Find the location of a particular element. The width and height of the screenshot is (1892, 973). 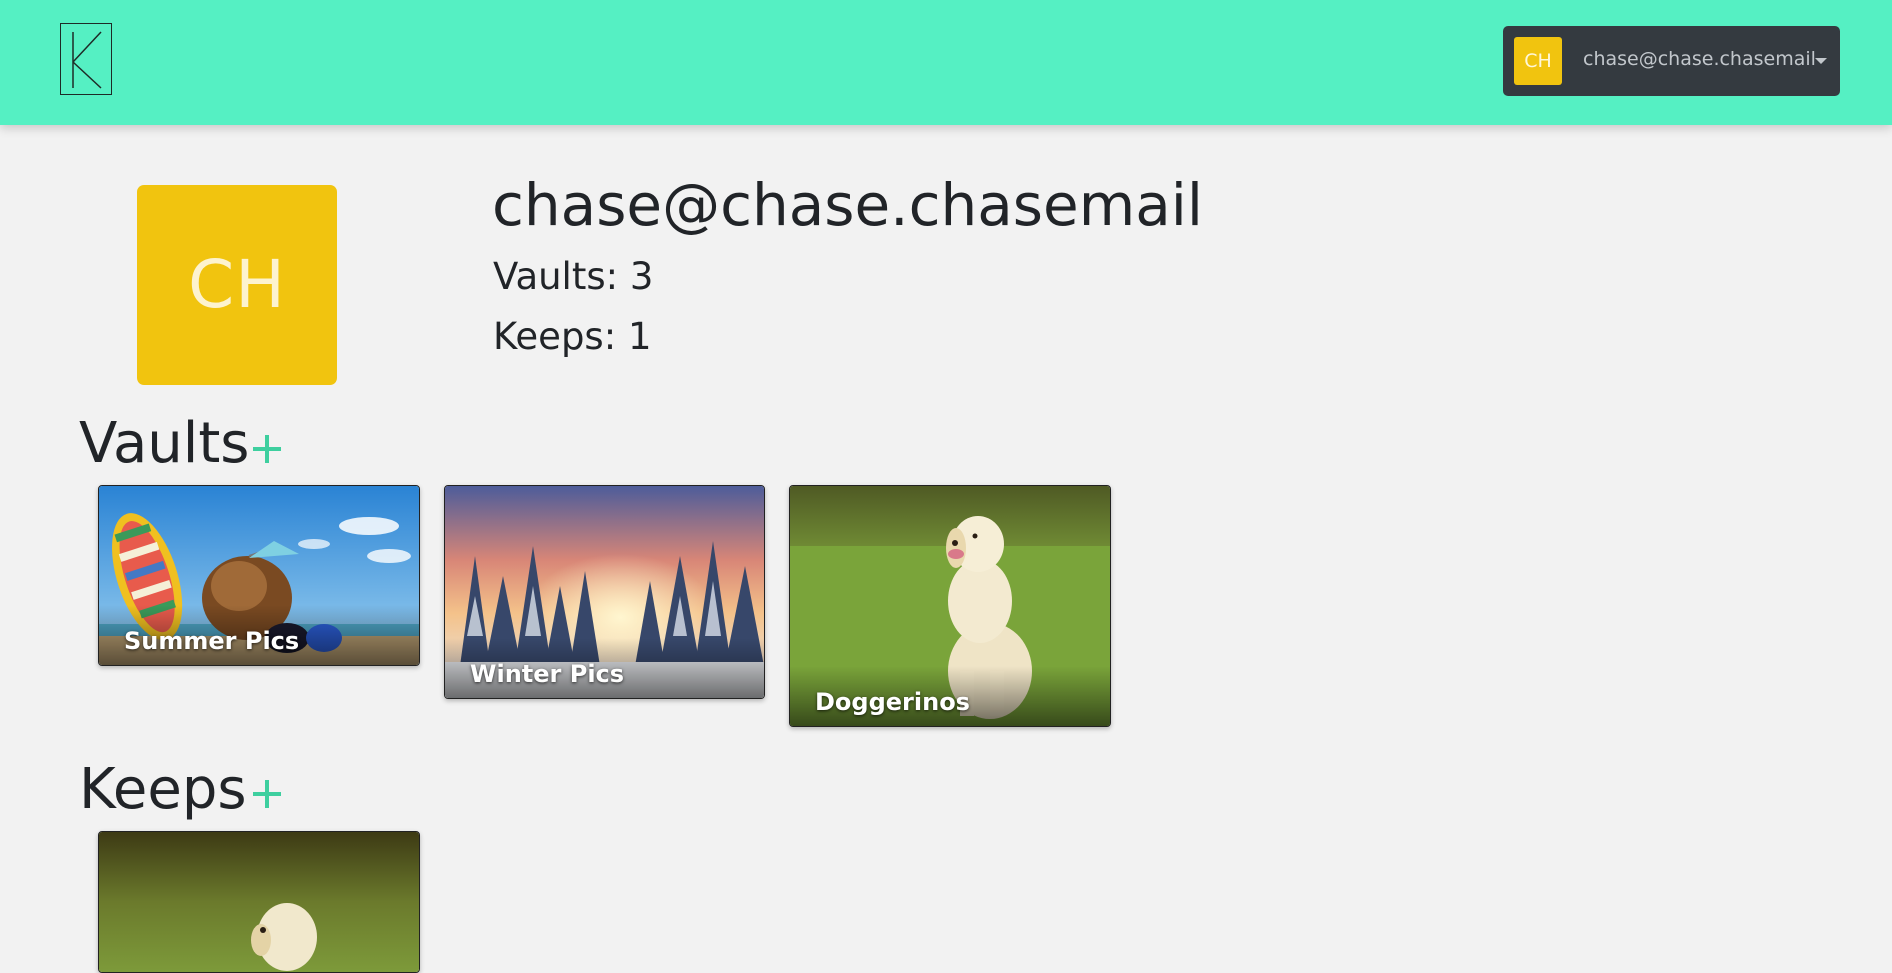

vault-card-label: Summer Pics is located at coordinates (212, 641).